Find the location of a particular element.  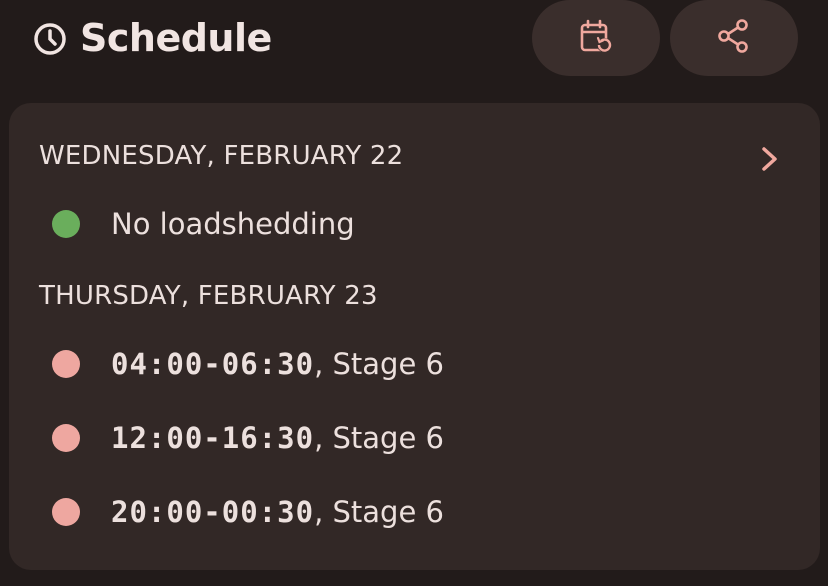

status-text: No loadshedding is located at coordinates (233, 224).